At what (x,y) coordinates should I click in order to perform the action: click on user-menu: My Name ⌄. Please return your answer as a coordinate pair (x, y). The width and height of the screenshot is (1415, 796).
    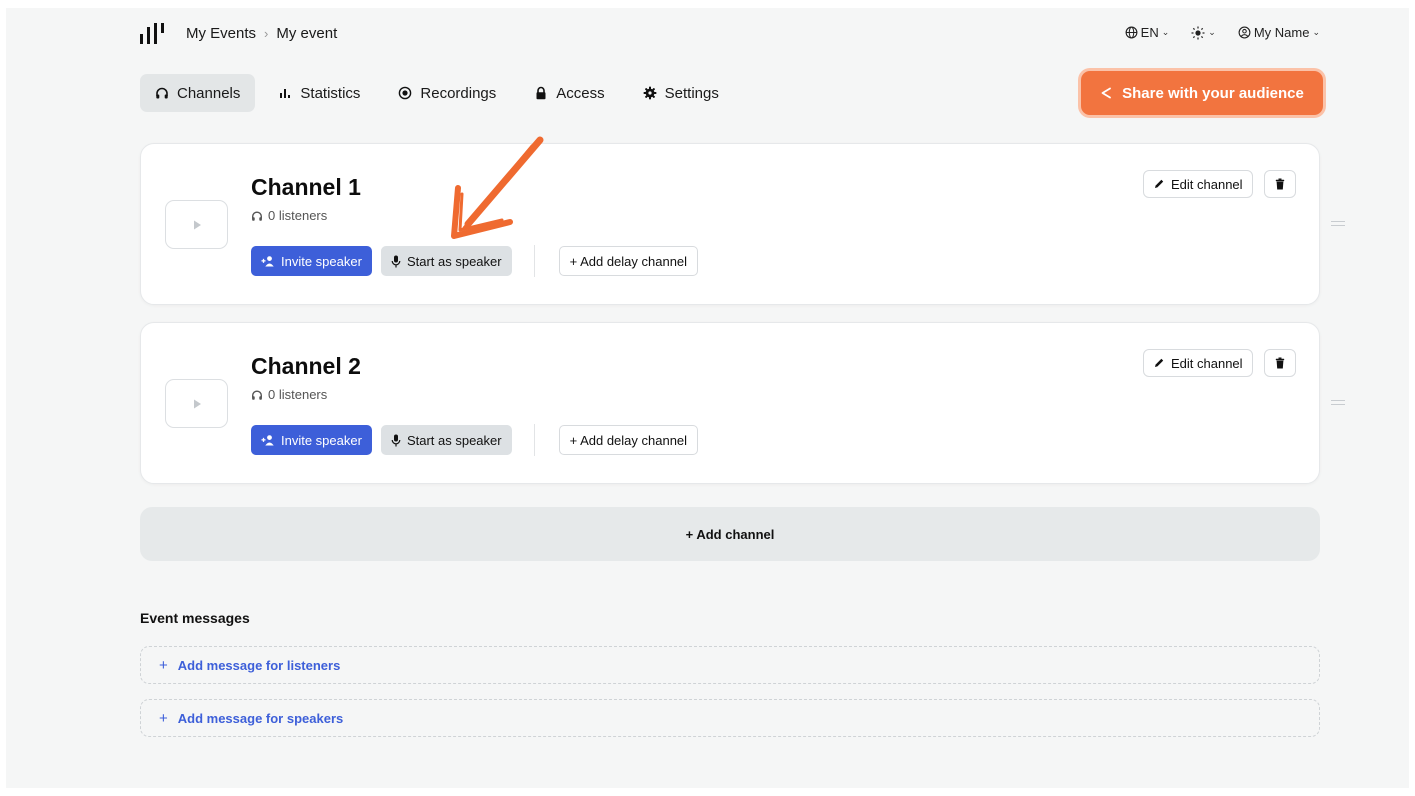
    Looking at the image, I should click on (1279, 32).